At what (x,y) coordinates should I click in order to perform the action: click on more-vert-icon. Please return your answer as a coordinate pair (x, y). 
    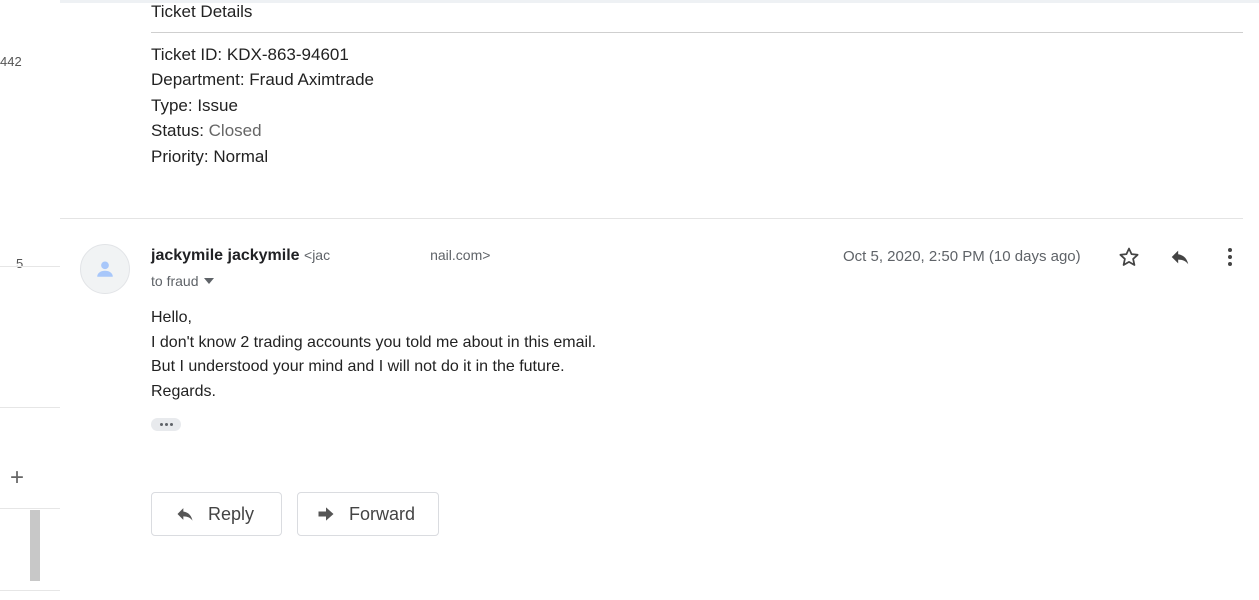
    Looking at the image, I should click on (1230, 257).